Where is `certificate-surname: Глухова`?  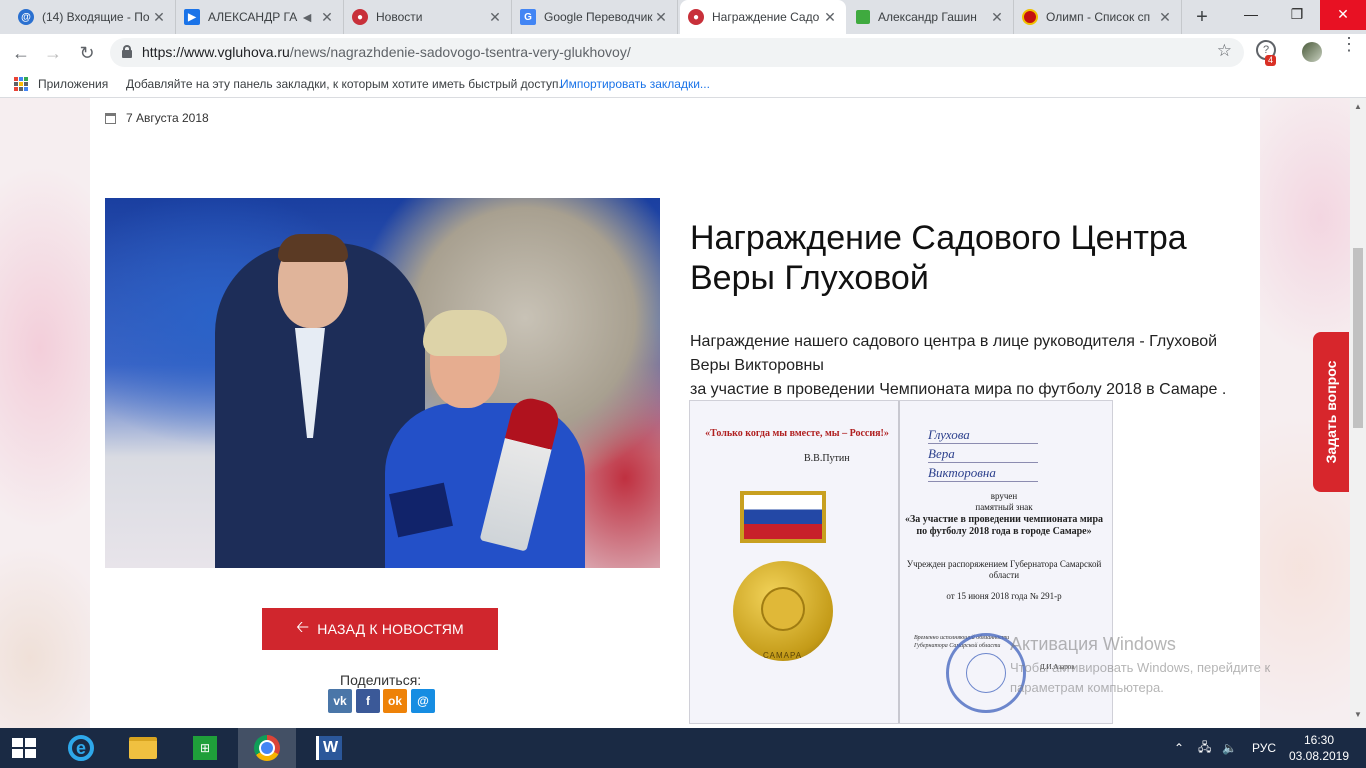
certificate-surname: Глухова is located at coordinates (983, 435).